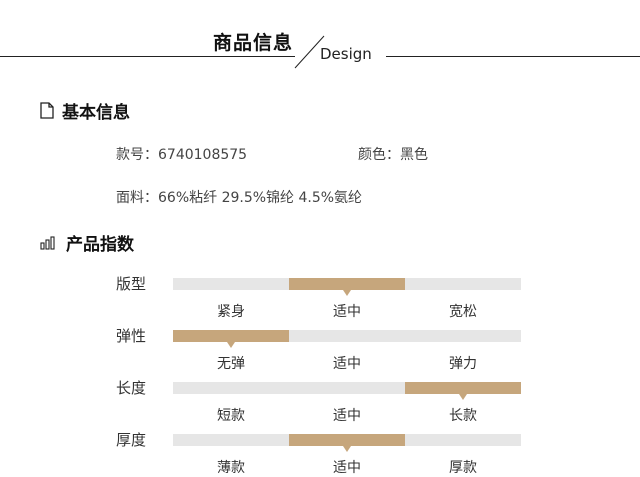  I want to click on bar-chart-icon, so click(49, 242).